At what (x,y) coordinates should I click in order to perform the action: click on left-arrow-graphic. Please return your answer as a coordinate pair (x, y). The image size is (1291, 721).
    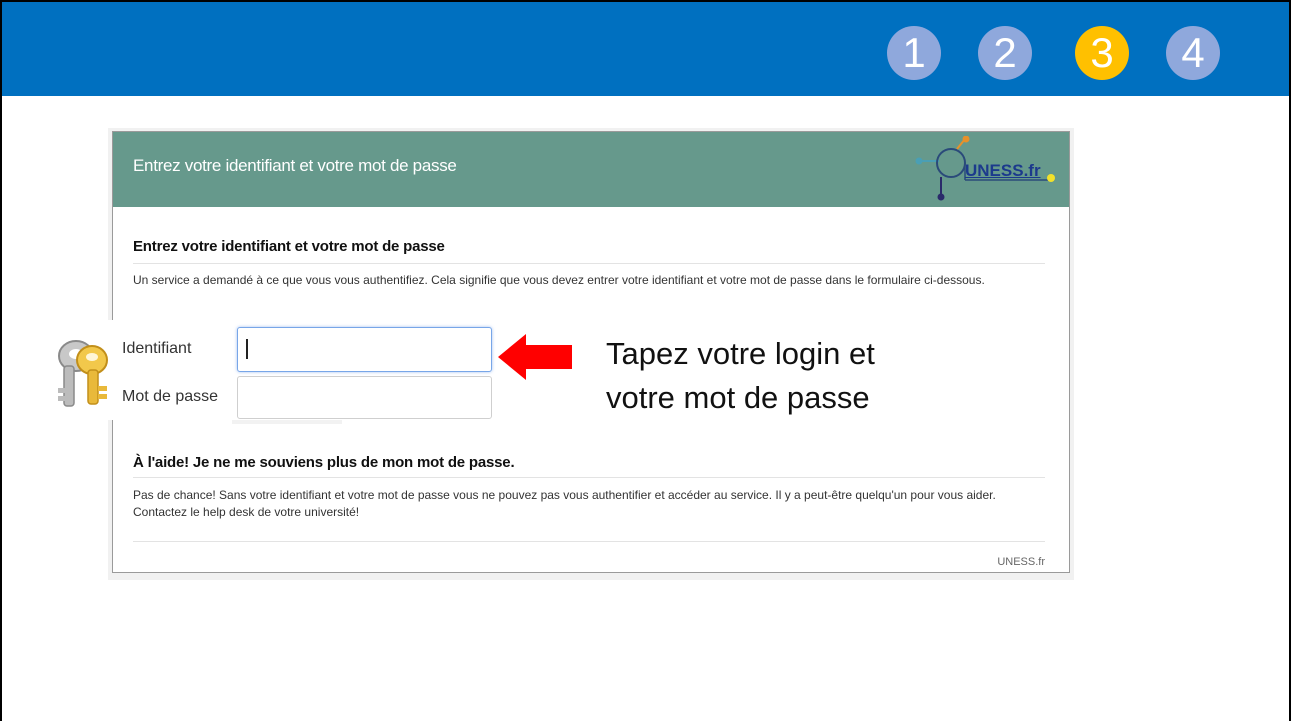
    Looking at the image, I should click on (535, 357).